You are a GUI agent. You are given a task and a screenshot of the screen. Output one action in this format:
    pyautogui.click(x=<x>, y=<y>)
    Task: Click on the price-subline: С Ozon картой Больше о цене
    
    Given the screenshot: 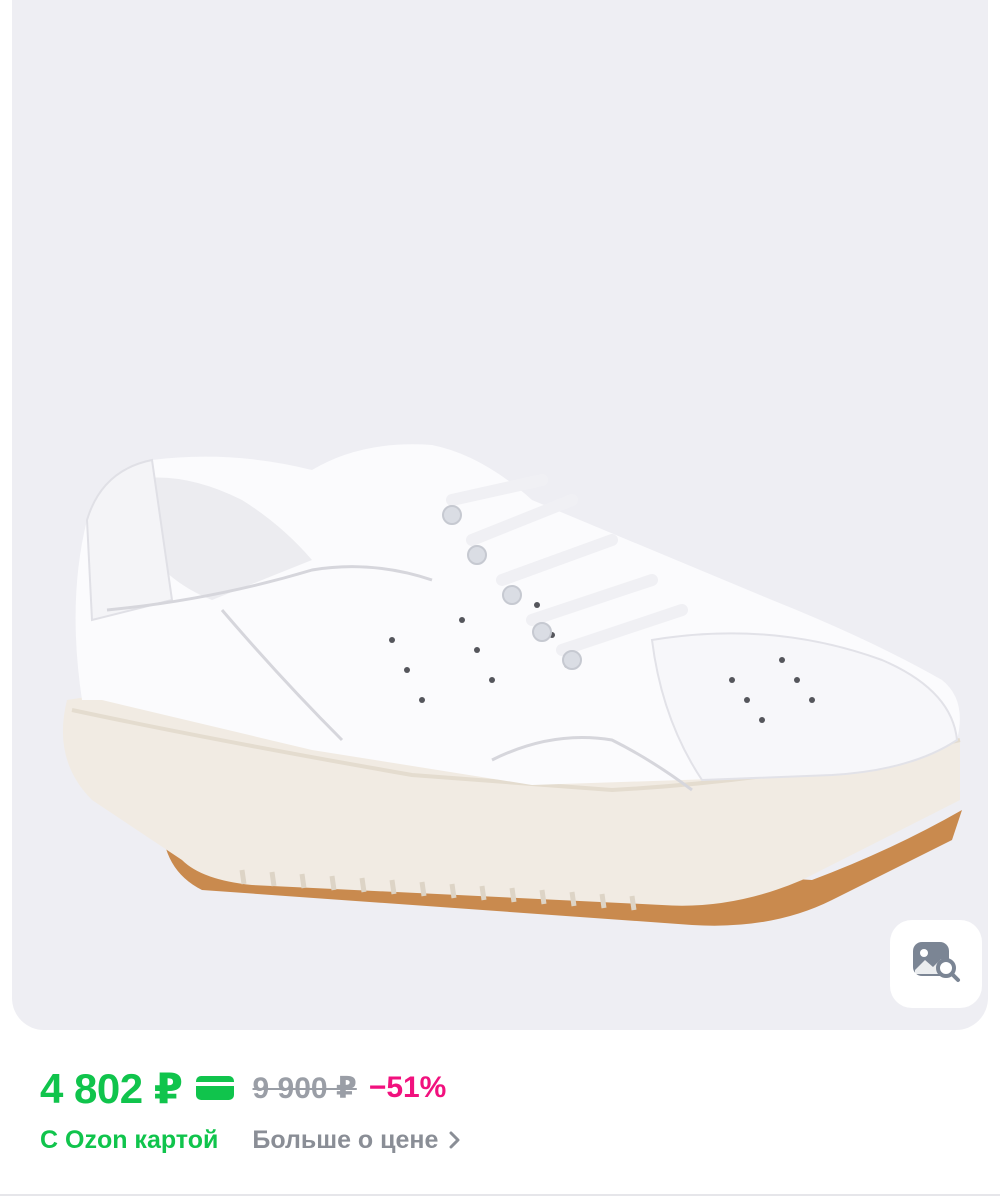 What is the action you would take?
    pyautogui.click(x=251, y=1140)
    